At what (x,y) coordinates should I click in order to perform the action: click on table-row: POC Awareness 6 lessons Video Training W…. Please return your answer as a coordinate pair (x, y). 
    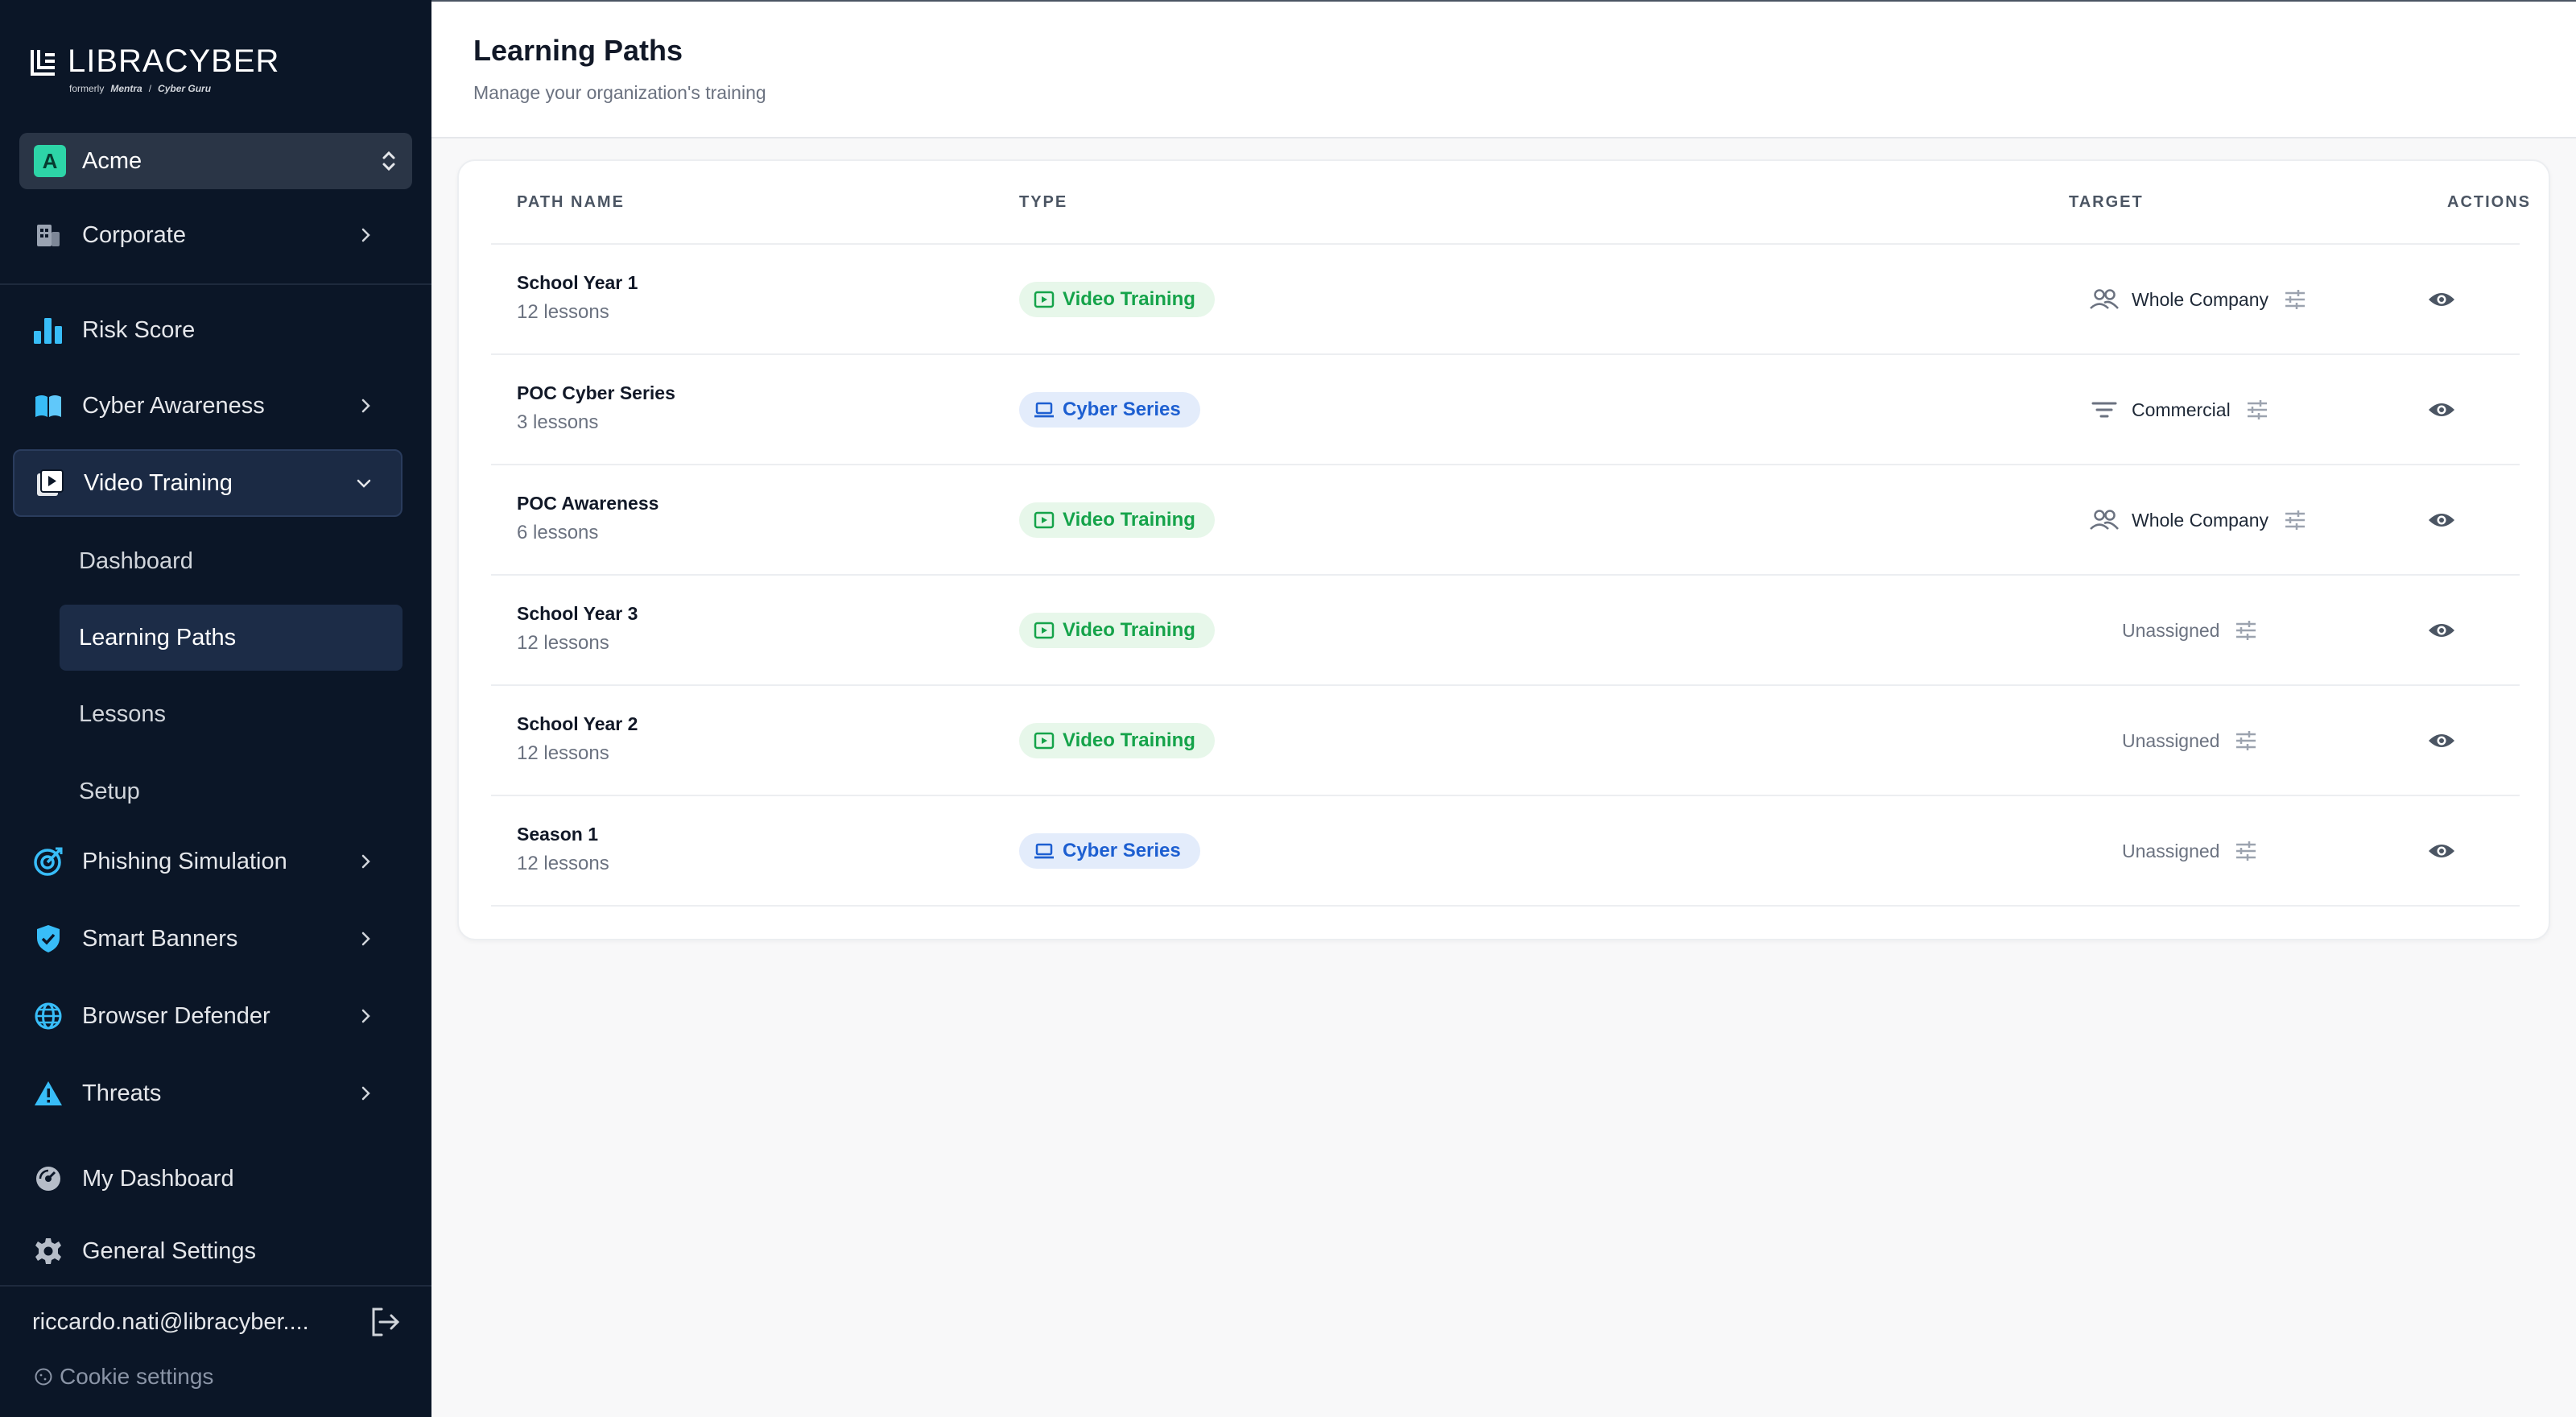
    Looking at the image, I should click on (1505, 520).